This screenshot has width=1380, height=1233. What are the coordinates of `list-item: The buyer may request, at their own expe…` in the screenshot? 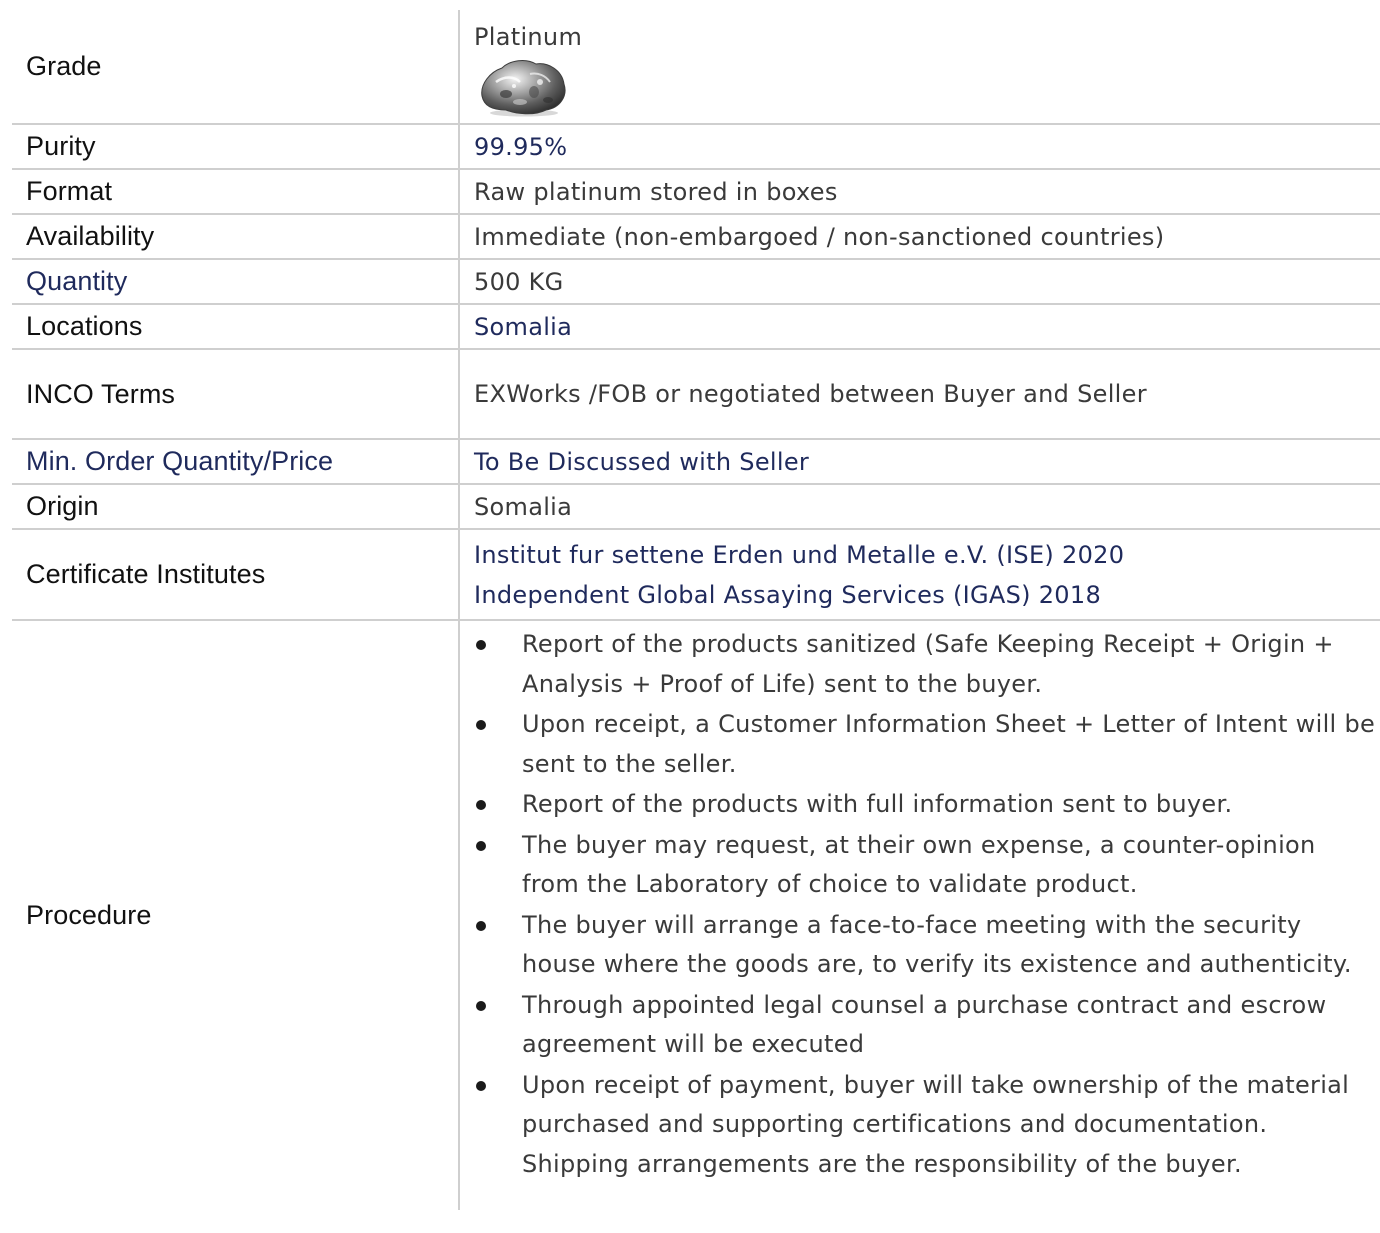 It's located at (927, 865).